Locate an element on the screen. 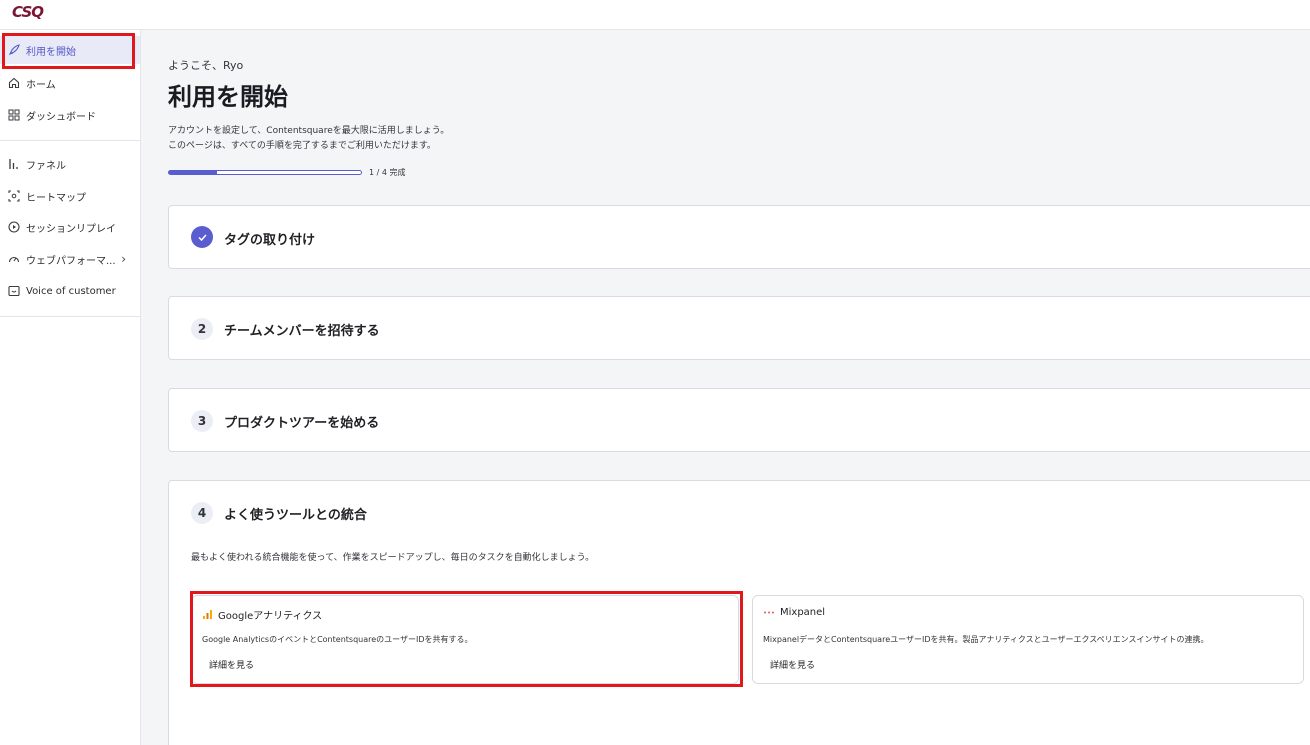  top-bar: CSQ is located at coordinates (655, 15).